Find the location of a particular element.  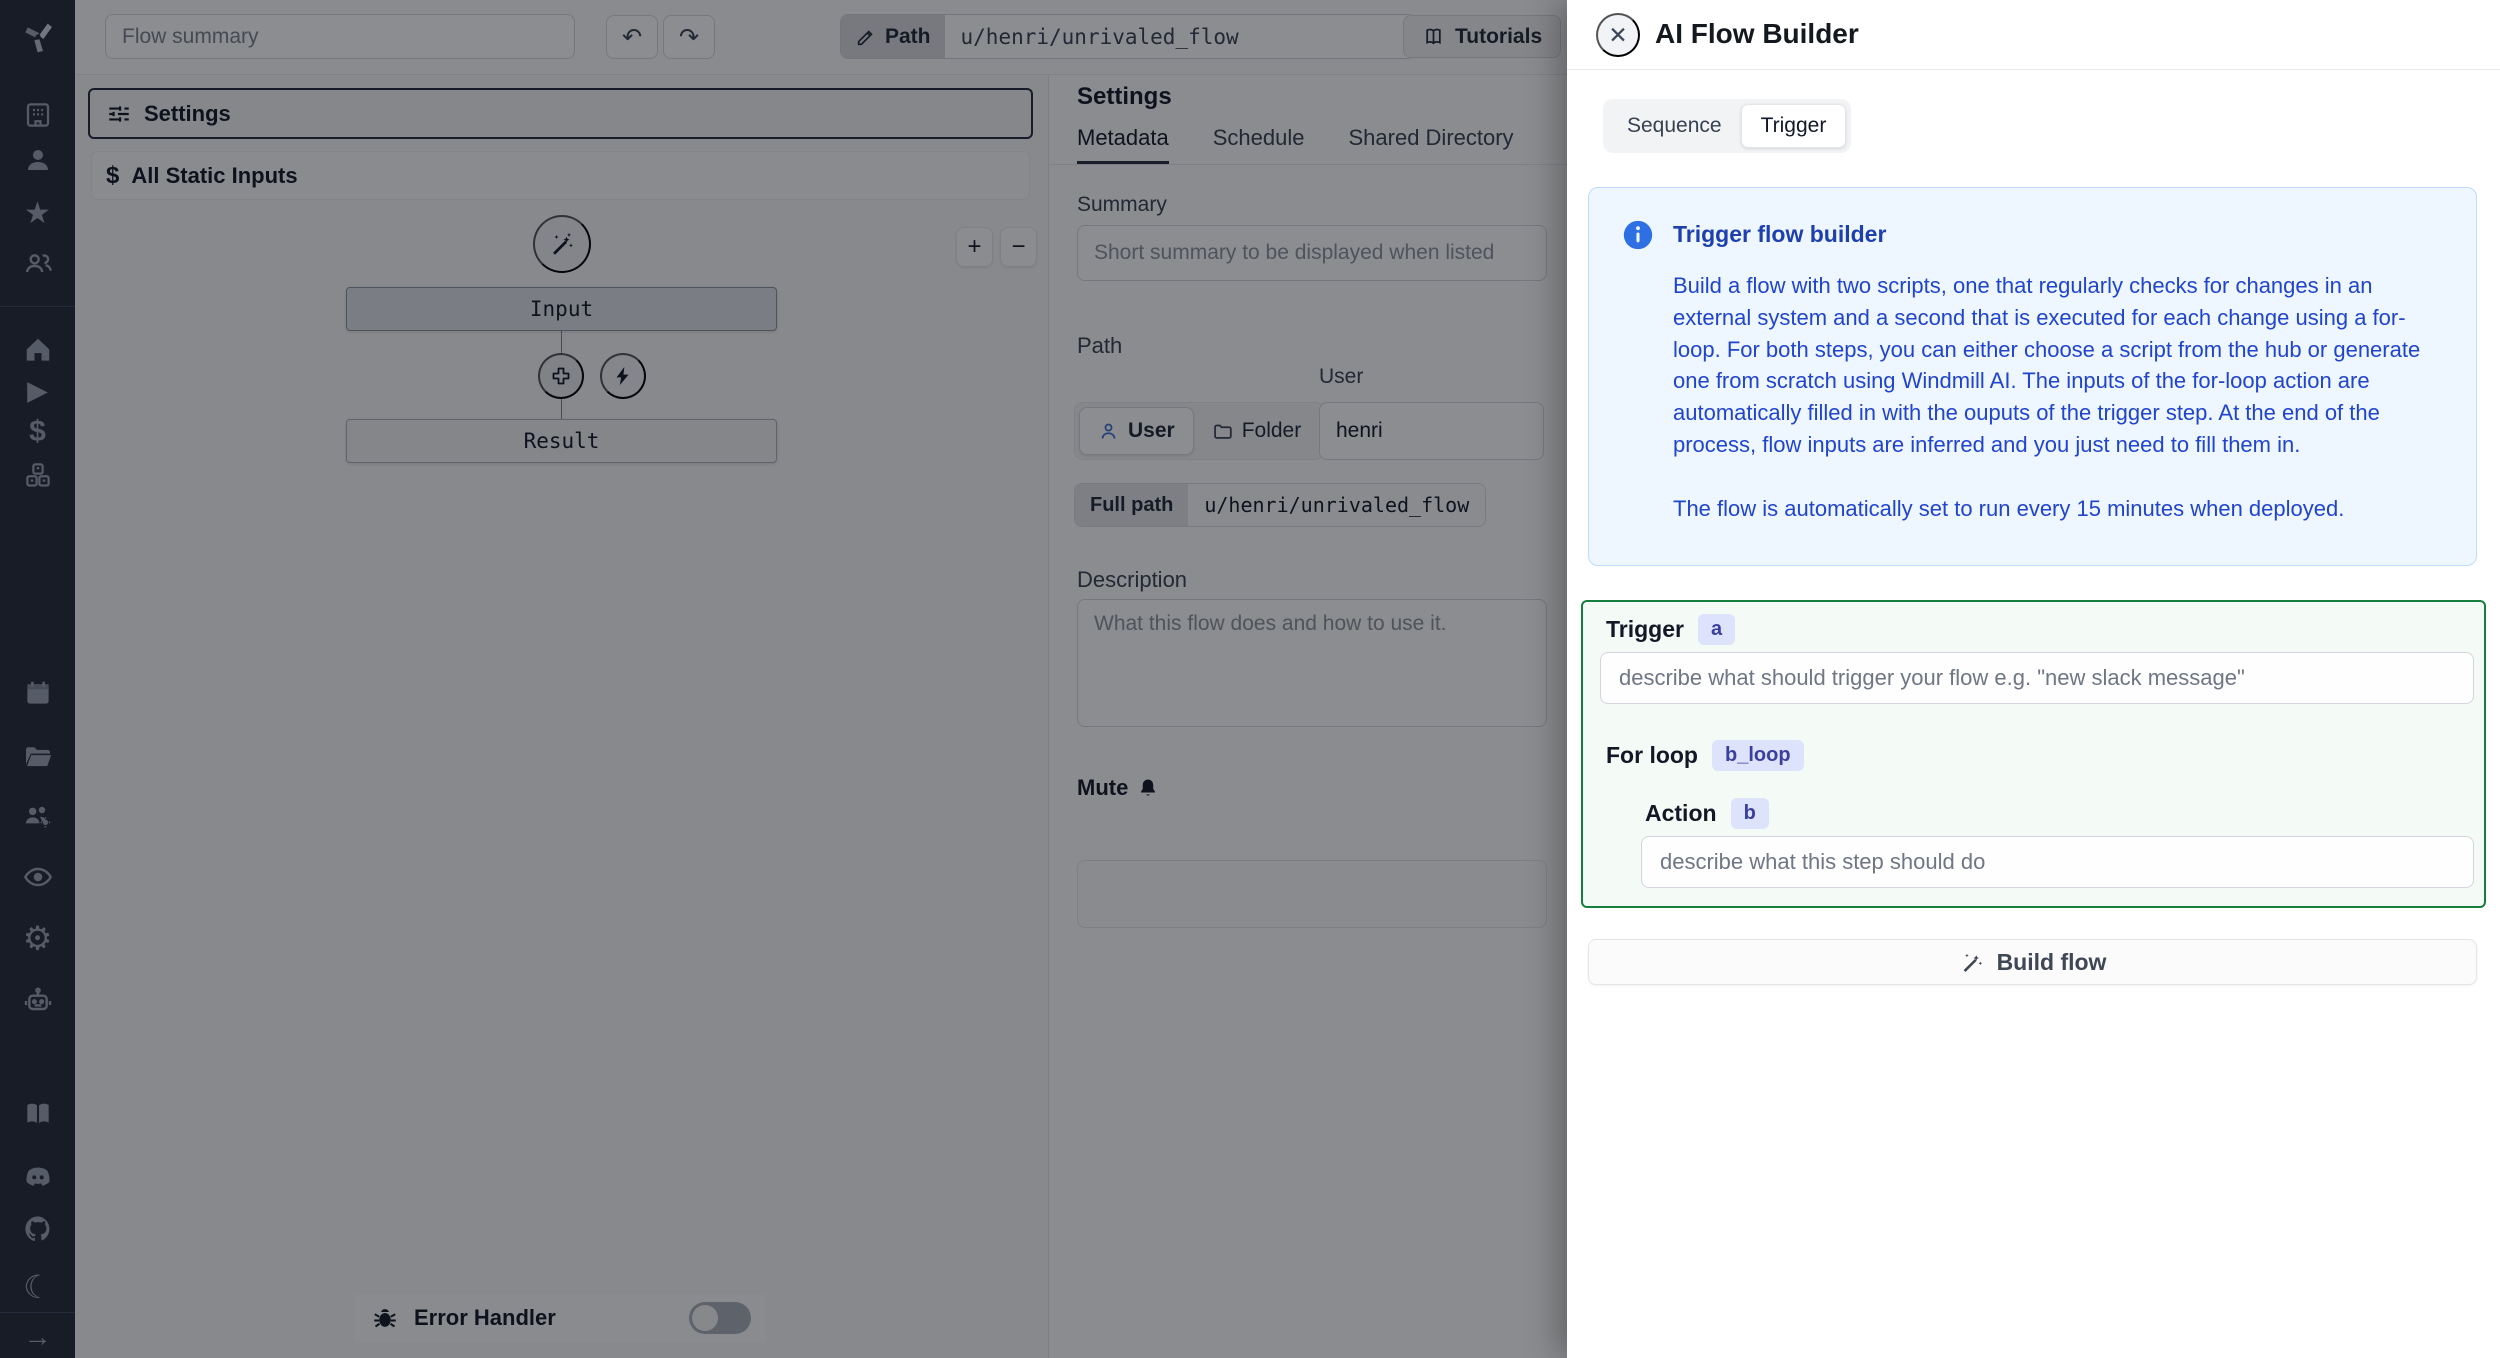

forloop-step-badge: b_loop is located at coordinates (1757, 755).